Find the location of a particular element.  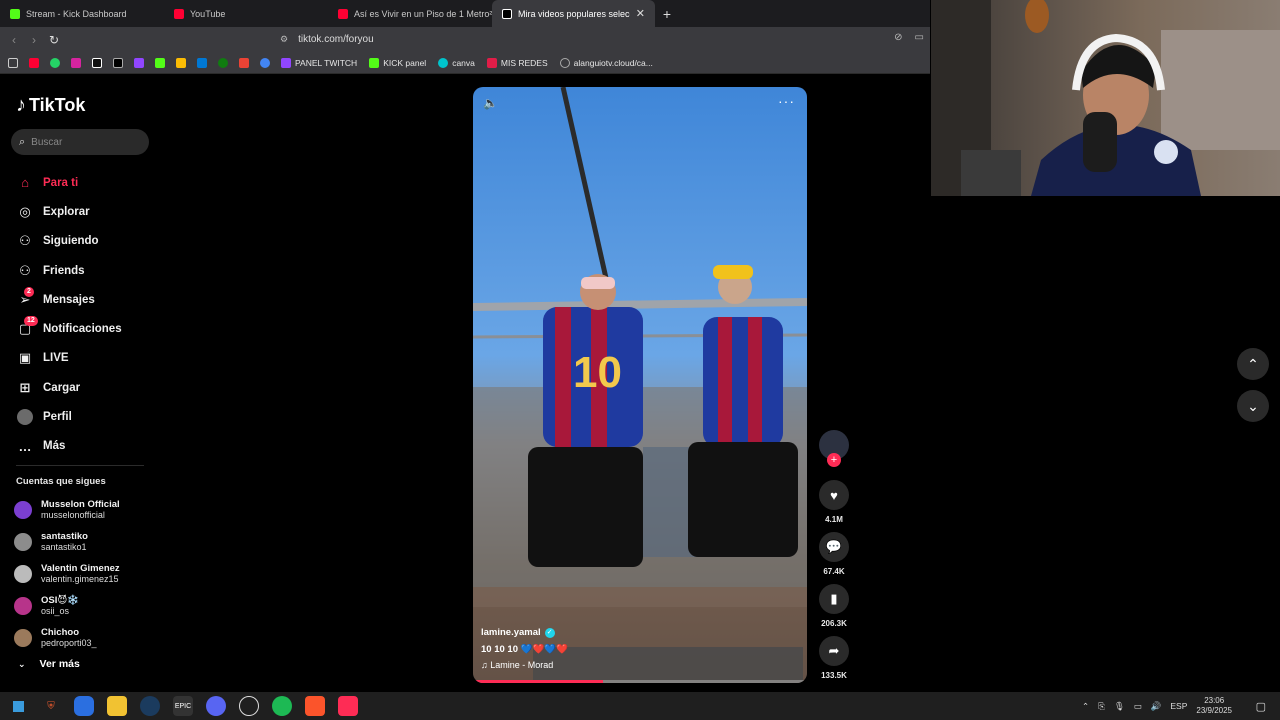

forward-icon: › is located at coordinates (34, 40).